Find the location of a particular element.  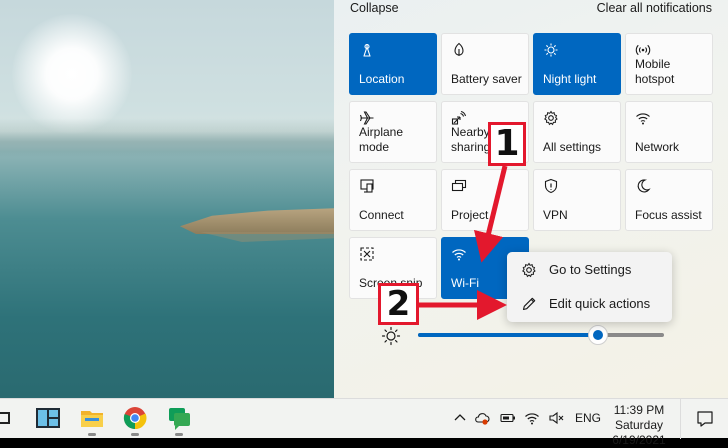

chevron-up-icon is located at coordinates (460, 418).